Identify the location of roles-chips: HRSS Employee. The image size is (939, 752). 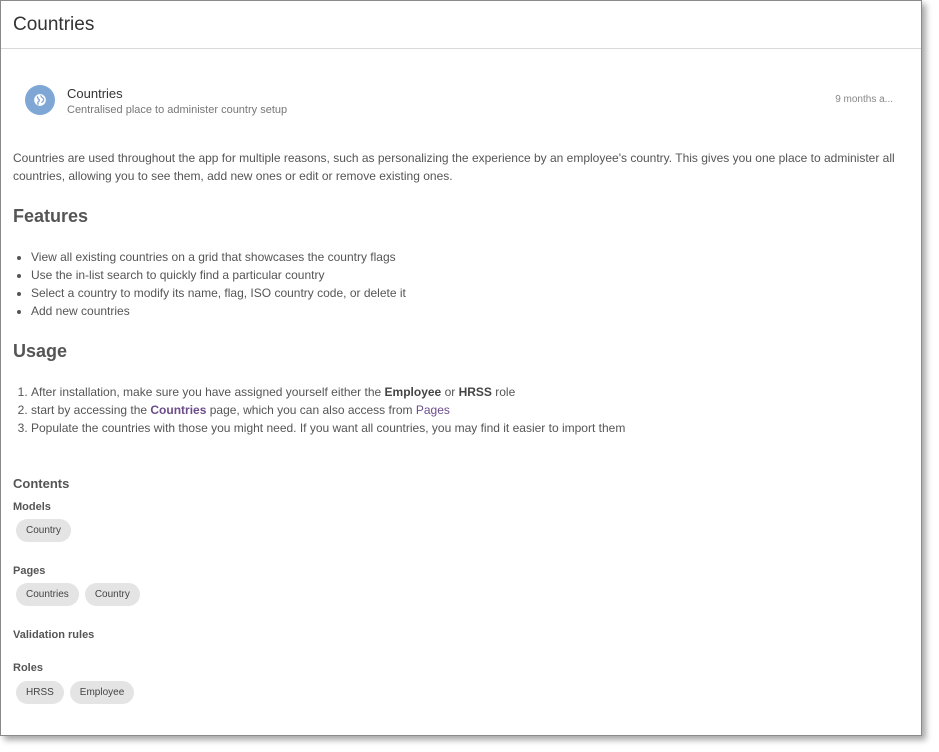
(78, 692).